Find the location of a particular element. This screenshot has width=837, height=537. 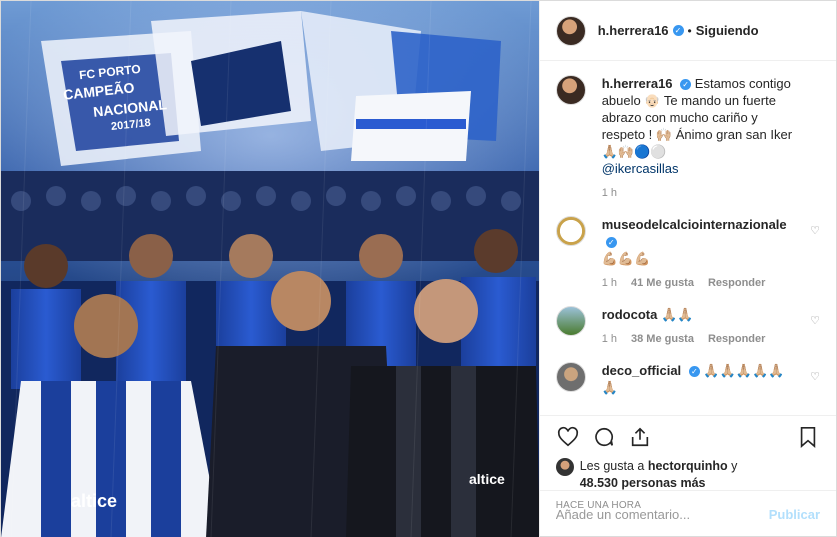

add-comment-bar: Publicar is located at coordinates (687, 513).